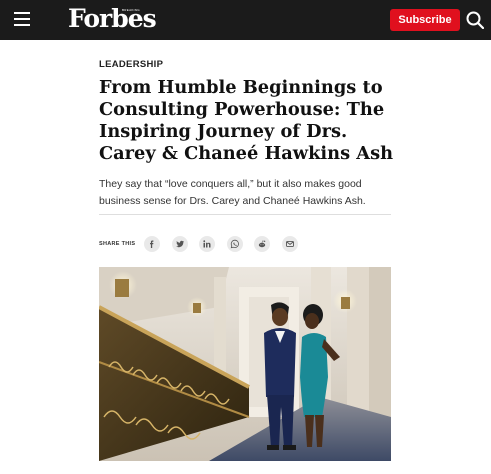 The height and width of the screenshot is (474, 491). I want to click on share-twitter-button, so click(180, 244).